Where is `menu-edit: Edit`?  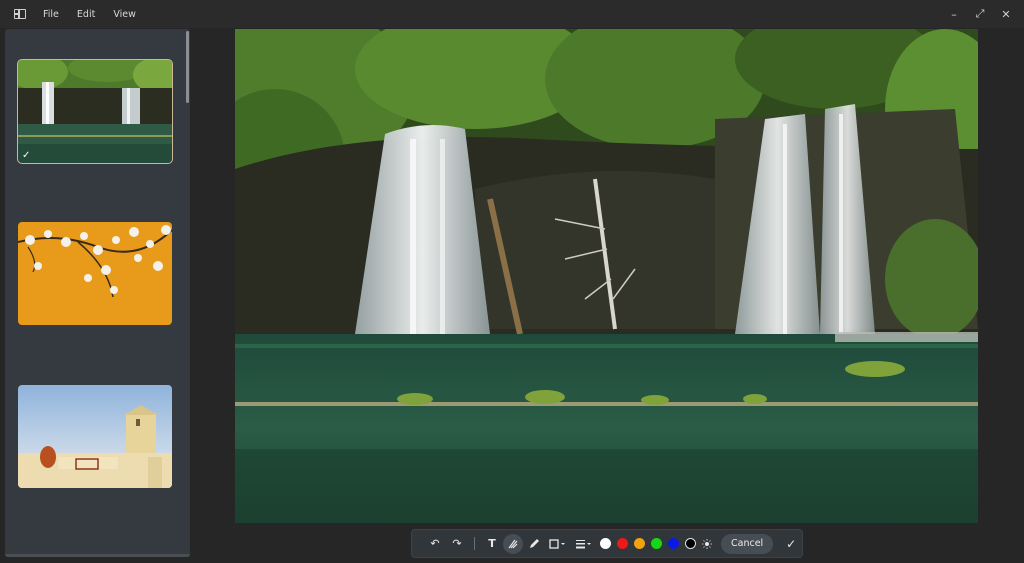
menu-edit: Edit is located at coordinates (86, 14).